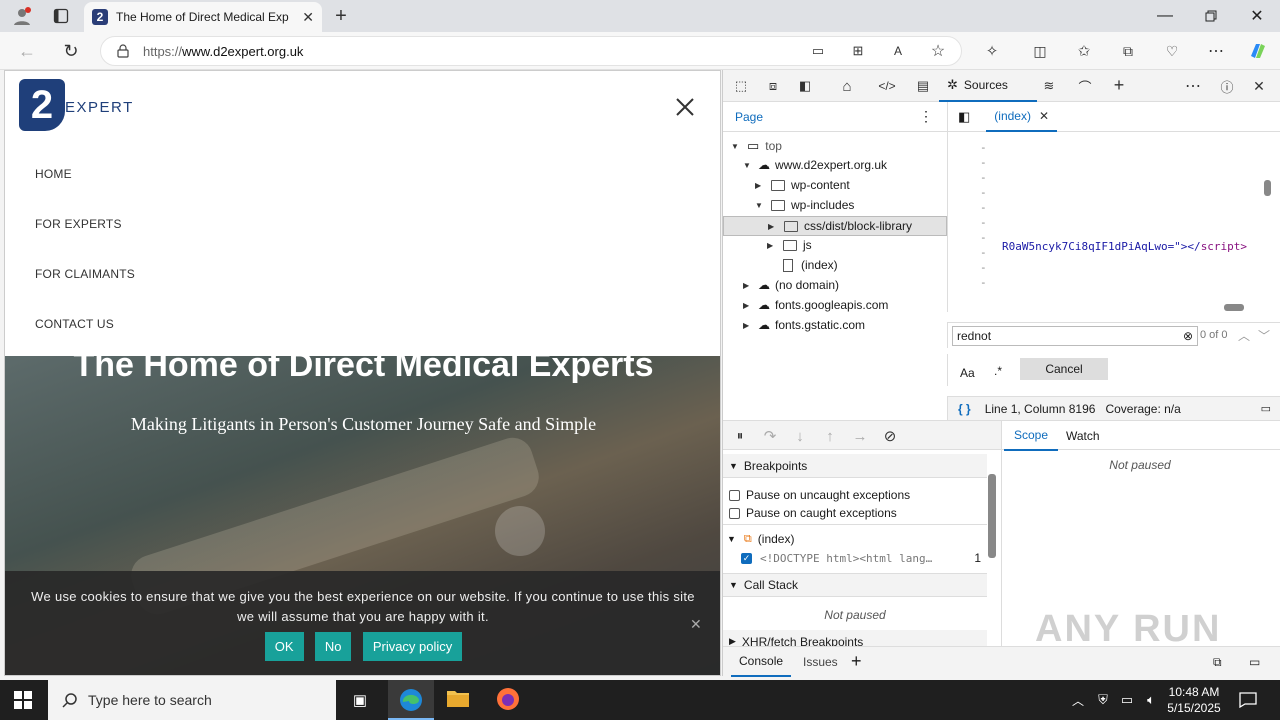  What do you see at coordinates (61, 16) in the screenshot?
I see `tab-actions-icon` at bounding box center [61, 16].